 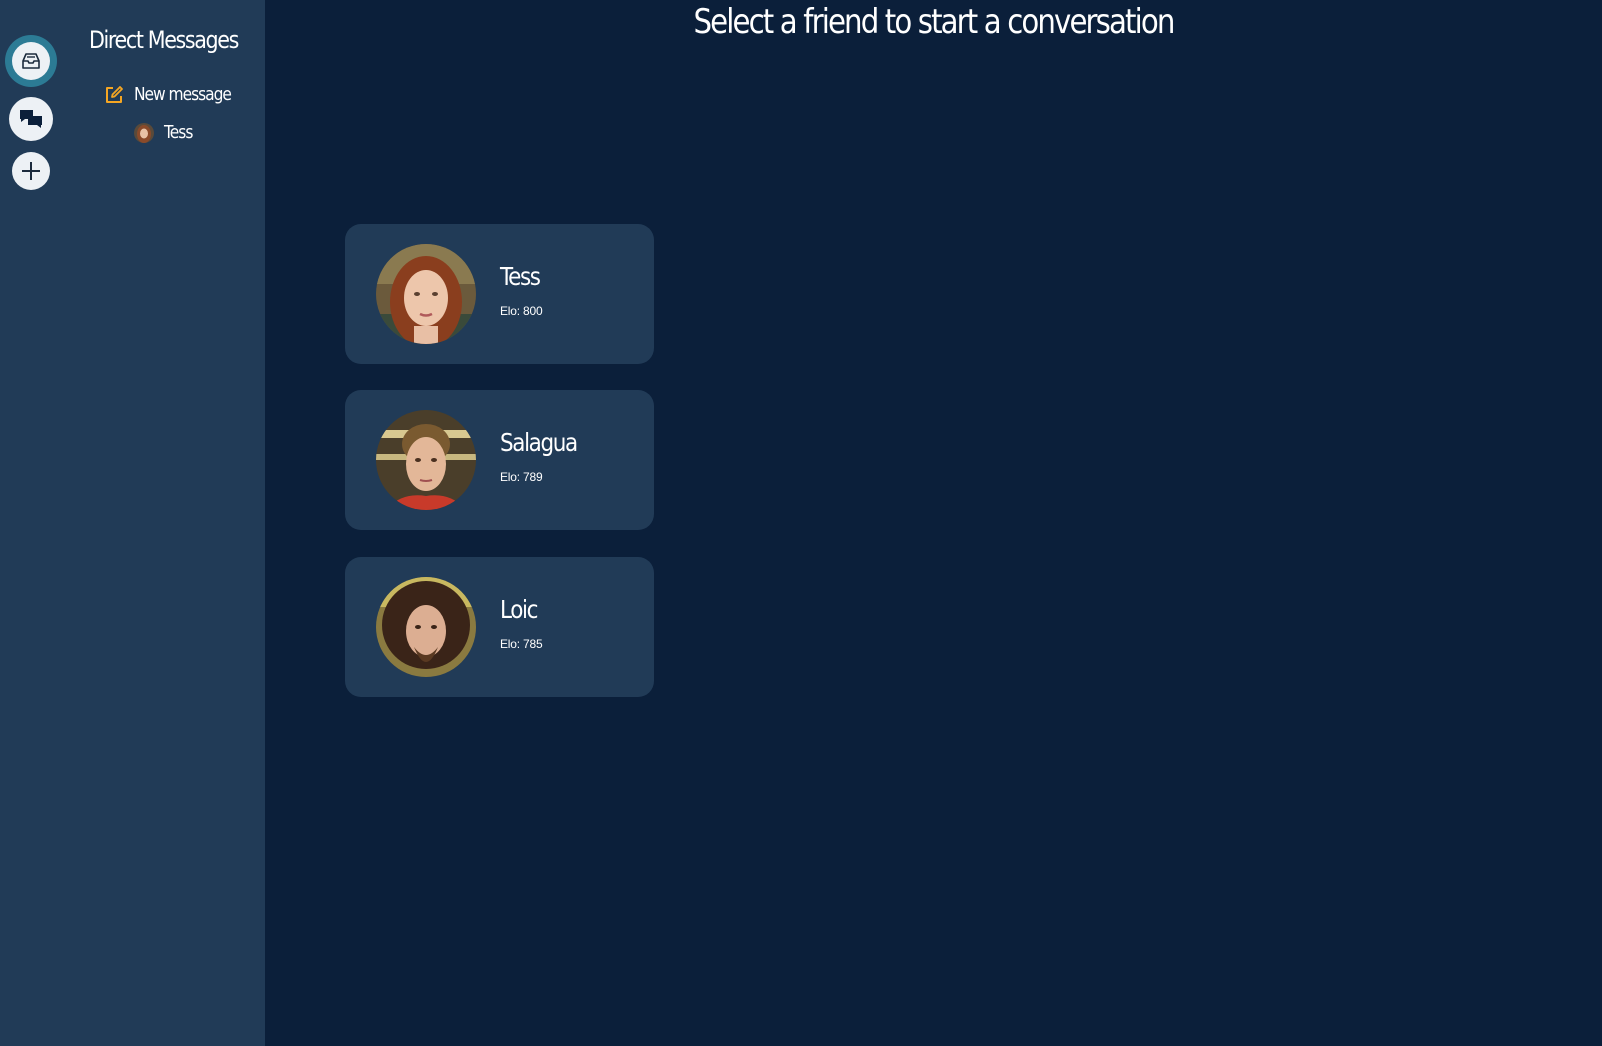 What do you see at coordinates (499, 627) in the screenshot?
I see `friend-card-loic: Loic Elo: 785` at bounding box center [499, 627].